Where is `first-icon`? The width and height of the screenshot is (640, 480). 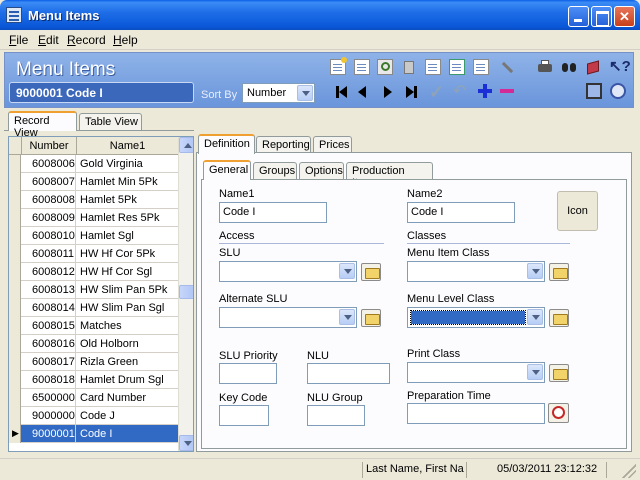 first-icon is located at coordinates (343, 92).